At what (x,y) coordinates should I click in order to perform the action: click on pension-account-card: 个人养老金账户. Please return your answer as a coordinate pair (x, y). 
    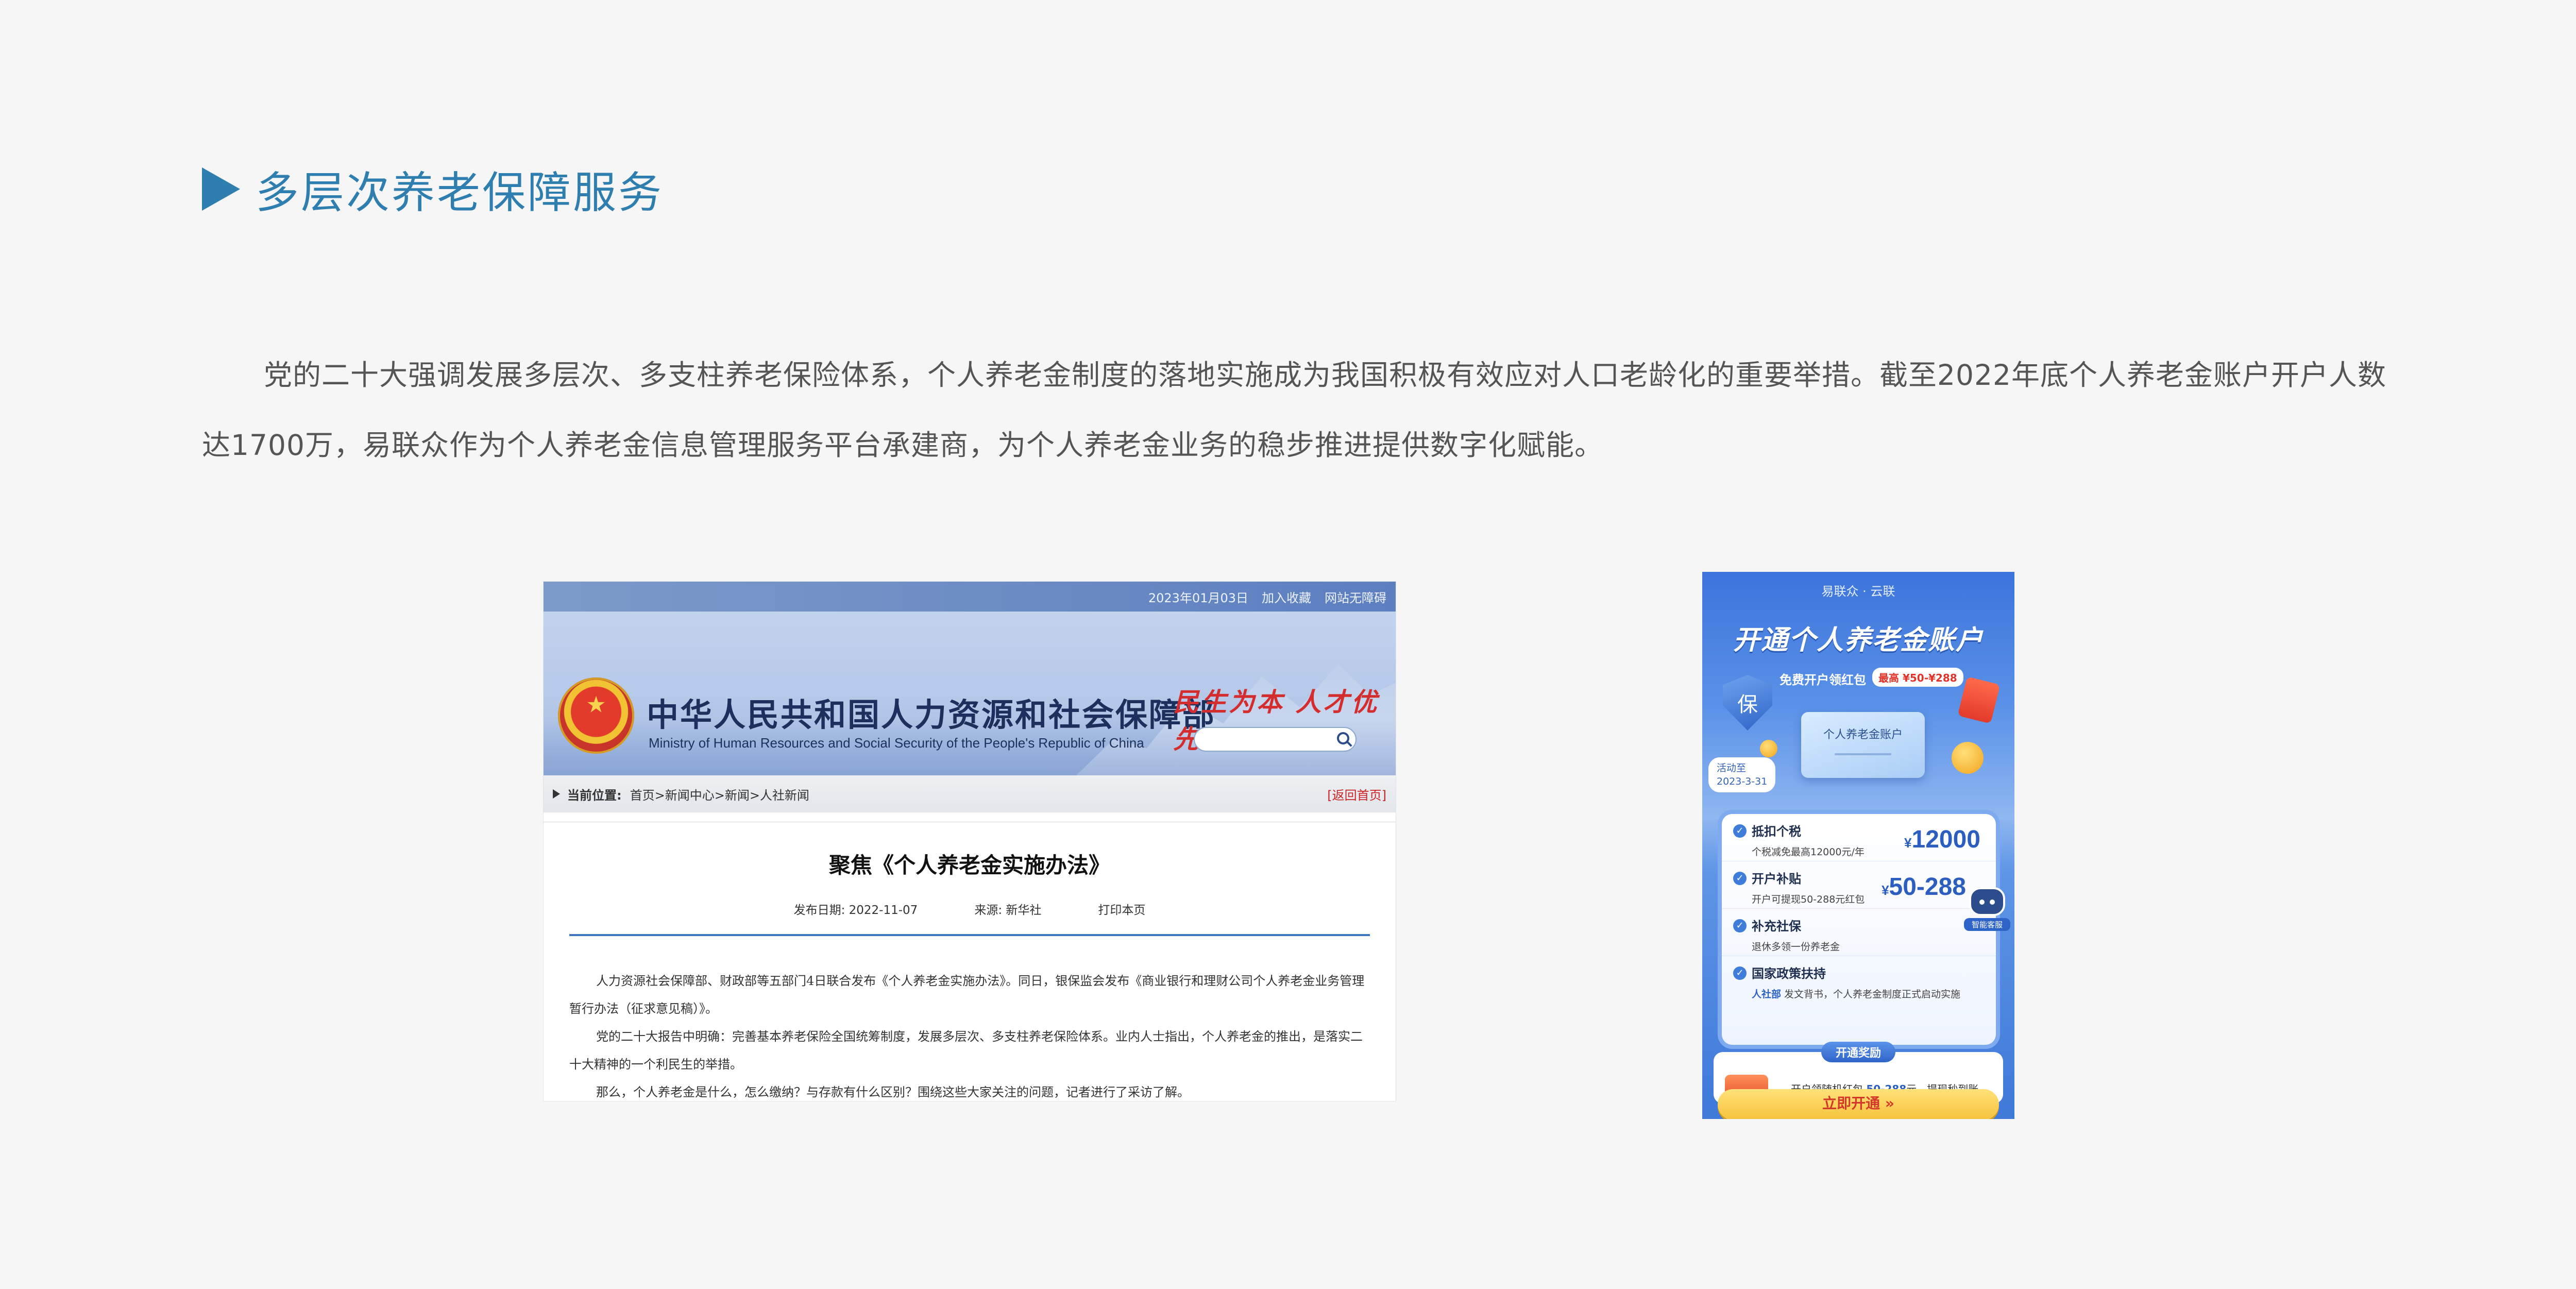
    Looking at the image, I should click on (1863, 745).